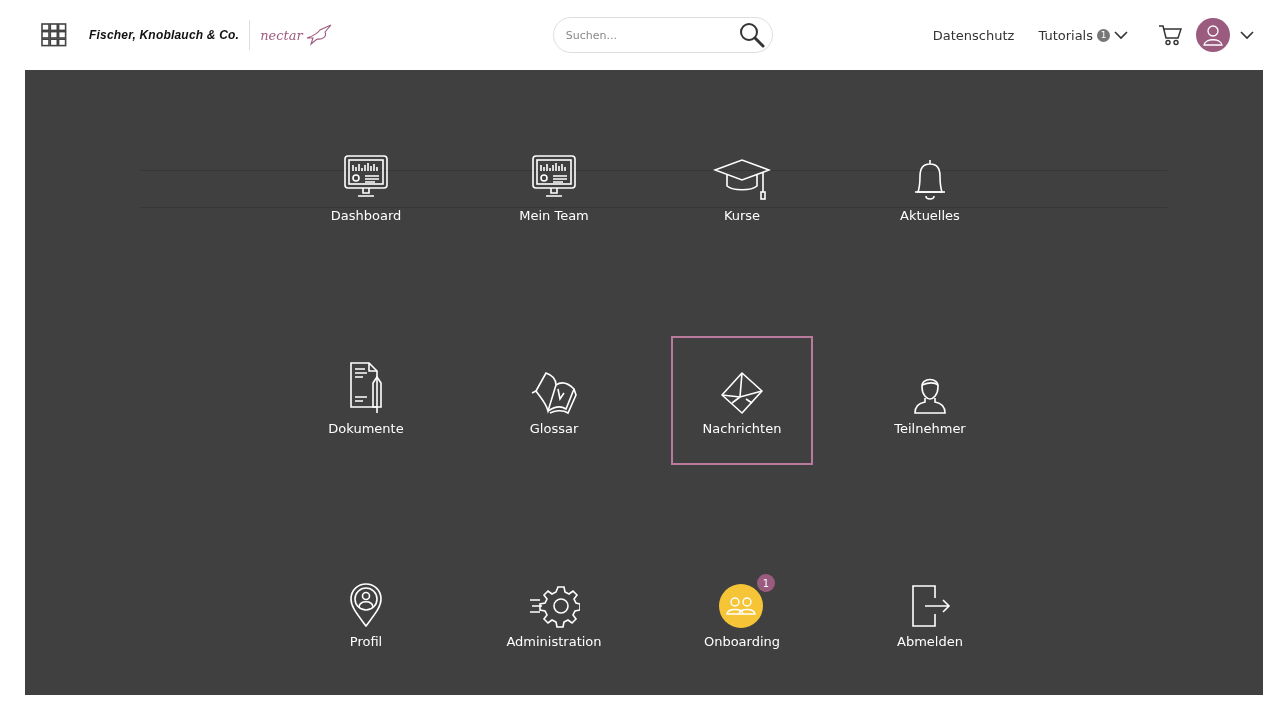 The width and height of the screenshot is (1280, 720). What do you see at coordinates (742, 393) in the screenshot?
I see `envelope-icon` at bounding box center [742, 393].